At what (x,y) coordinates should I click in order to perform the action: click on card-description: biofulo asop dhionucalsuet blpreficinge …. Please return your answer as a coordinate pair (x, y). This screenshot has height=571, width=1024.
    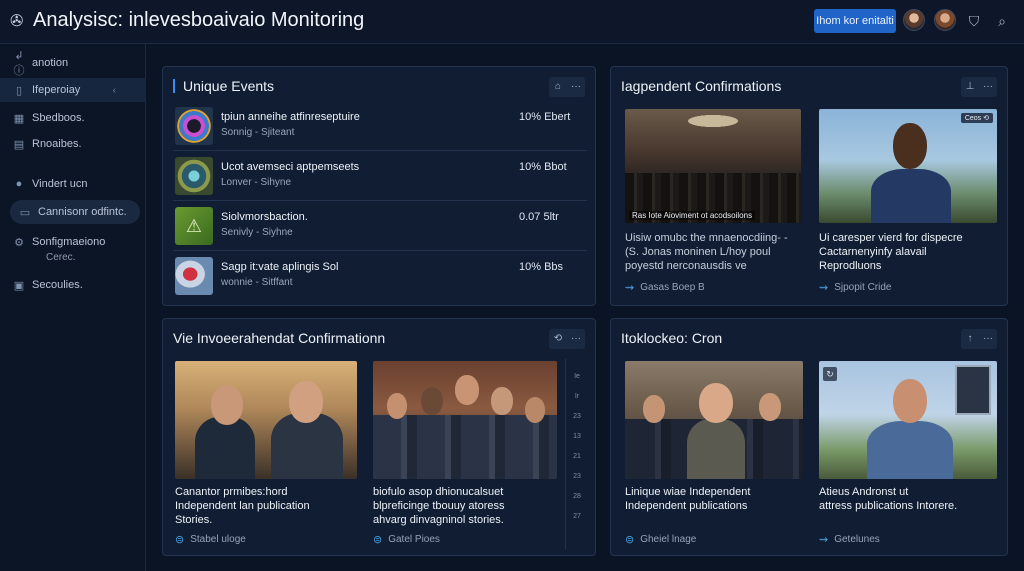
    Looking at the image, I should click on (439, 506).